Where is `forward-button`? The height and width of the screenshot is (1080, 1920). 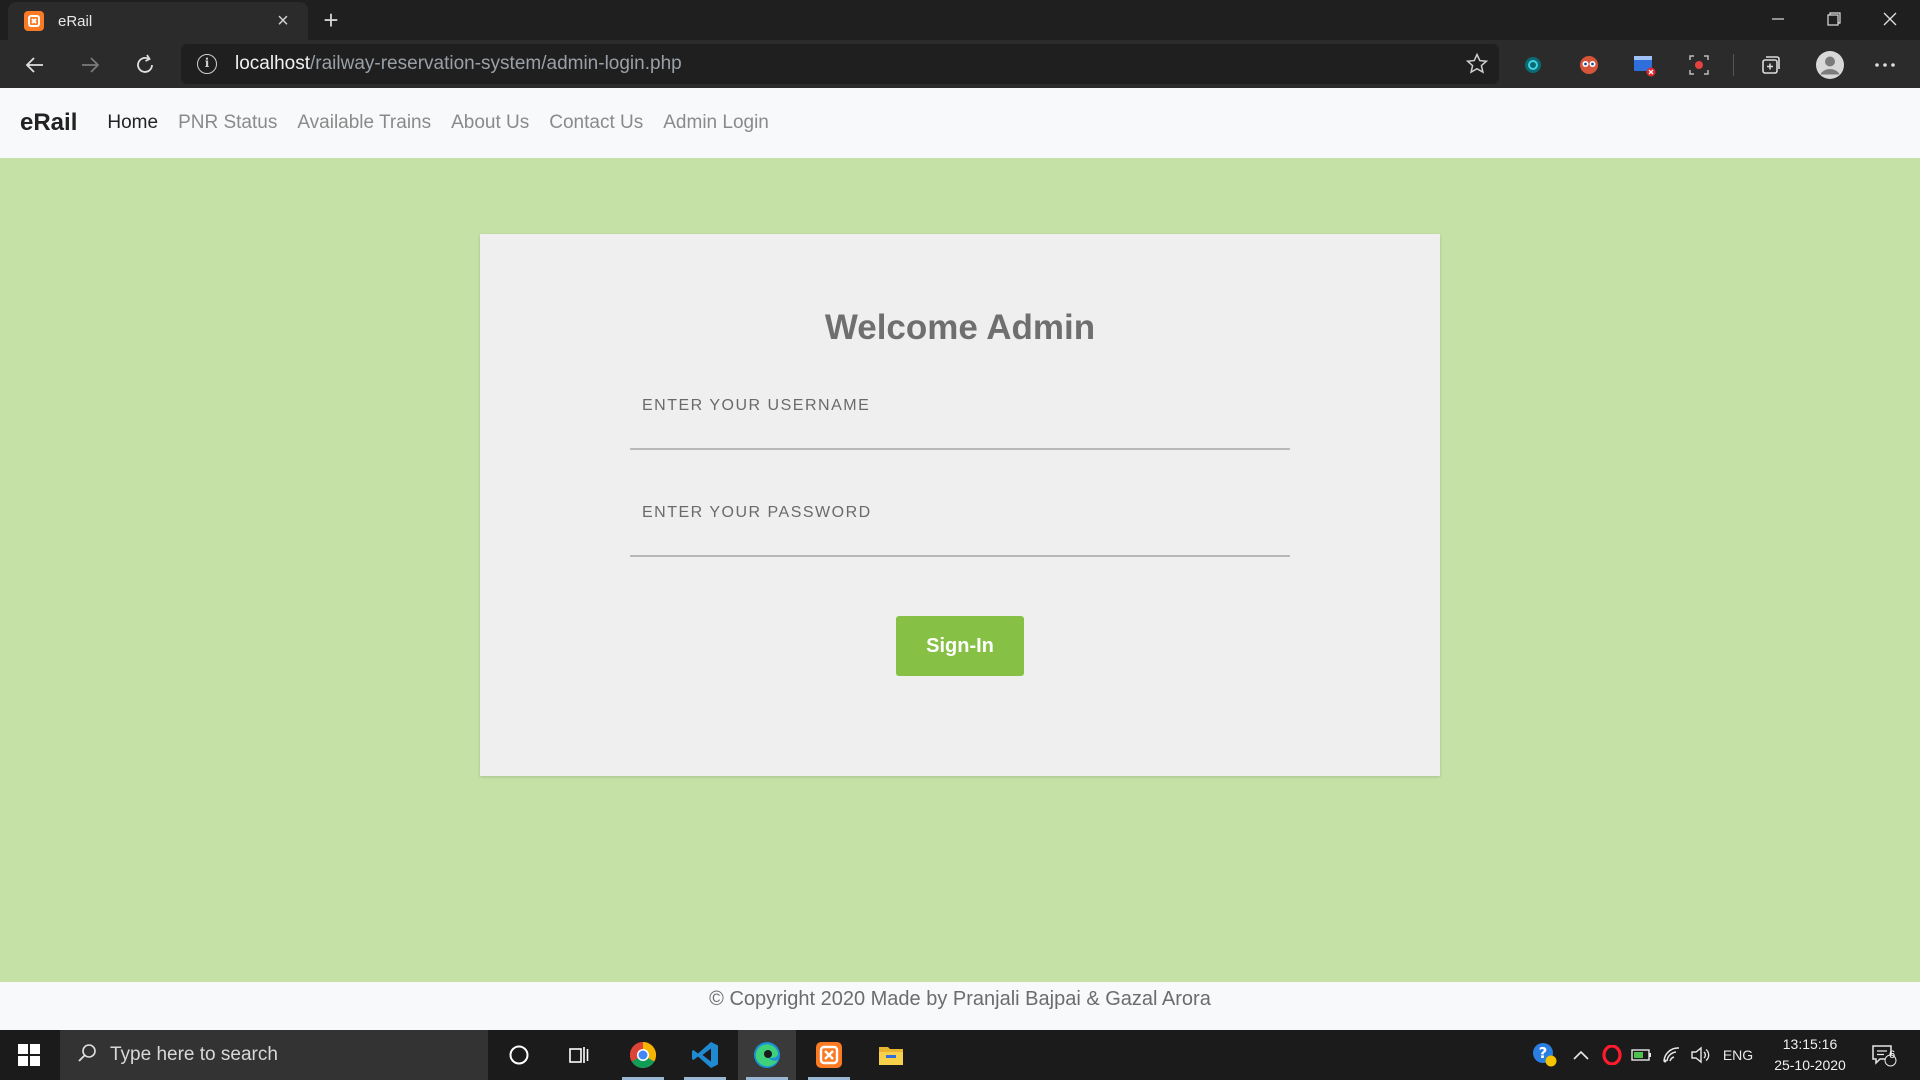 forward-button is located at coordinates (90, 65).